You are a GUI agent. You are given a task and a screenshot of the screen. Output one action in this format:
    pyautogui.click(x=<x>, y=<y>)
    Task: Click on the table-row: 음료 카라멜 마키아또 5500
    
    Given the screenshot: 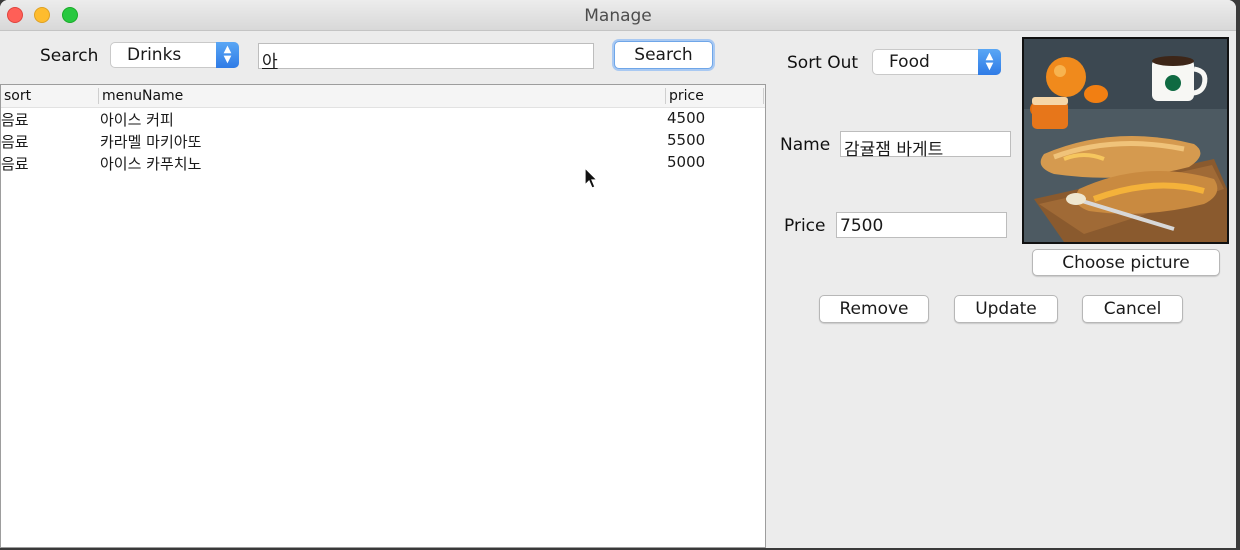 What is the action you would take?
    pyautogui.click(x=383, y=141)
    